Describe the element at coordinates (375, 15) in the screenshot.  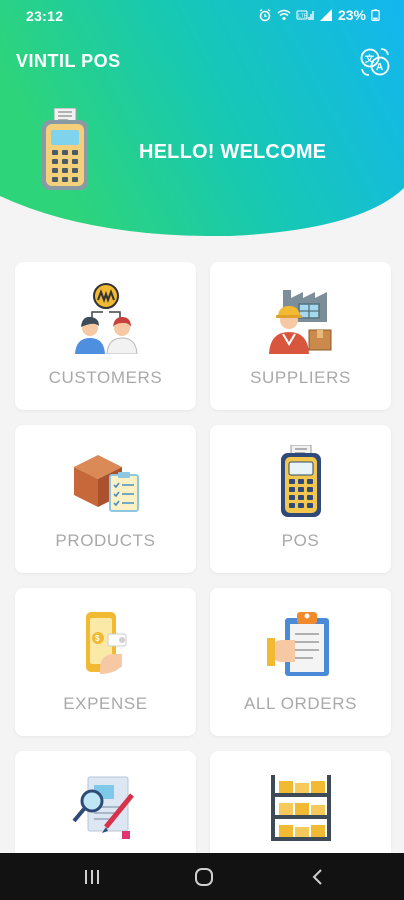
I see `battery-icon` at that location.